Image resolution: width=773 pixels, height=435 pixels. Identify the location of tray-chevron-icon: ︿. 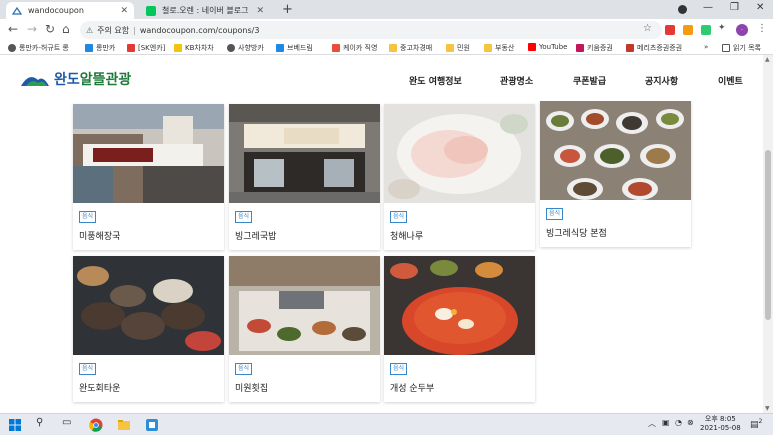
(652, 423).